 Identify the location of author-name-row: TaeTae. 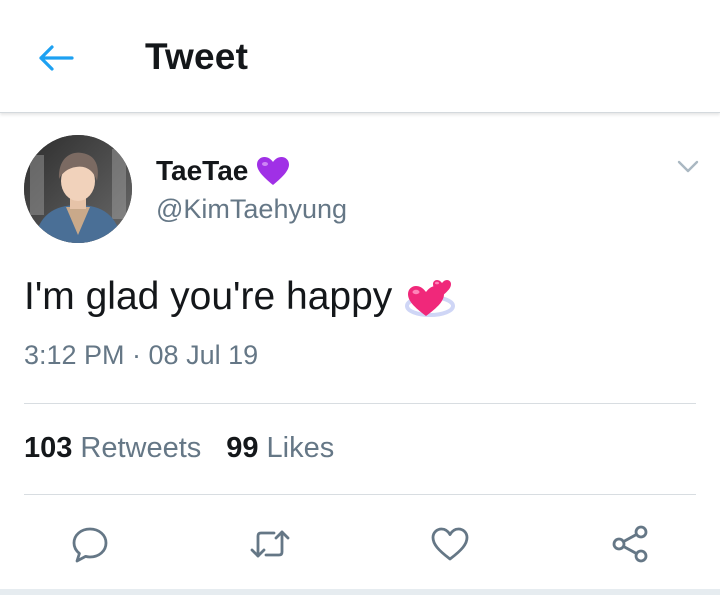
(223, 171).